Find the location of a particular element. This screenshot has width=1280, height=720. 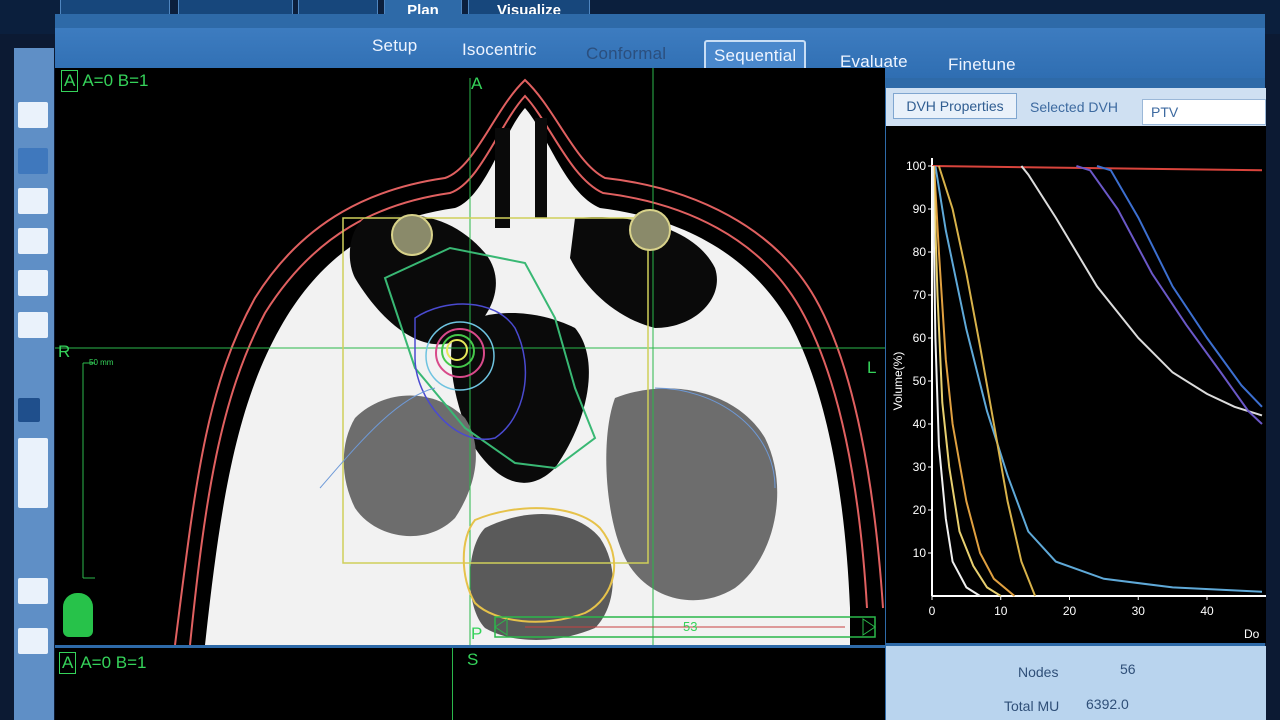

y-tick-label: 90 is located at coordinates (920, 209).